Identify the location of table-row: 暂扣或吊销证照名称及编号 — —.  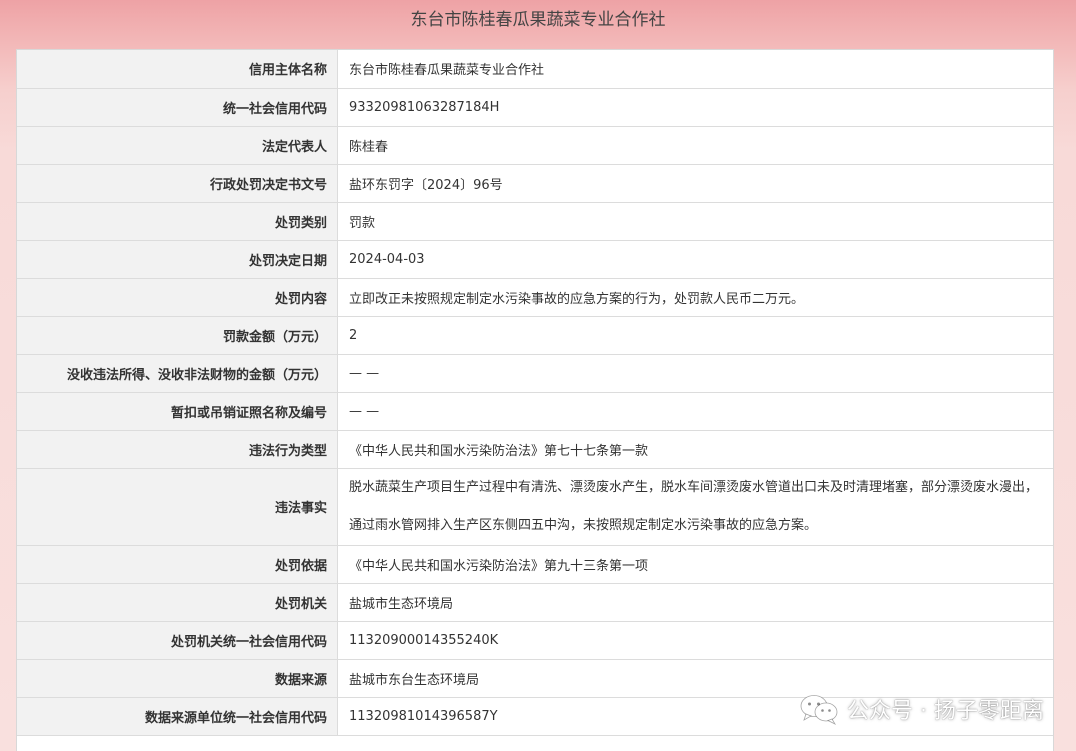
(535, 411).